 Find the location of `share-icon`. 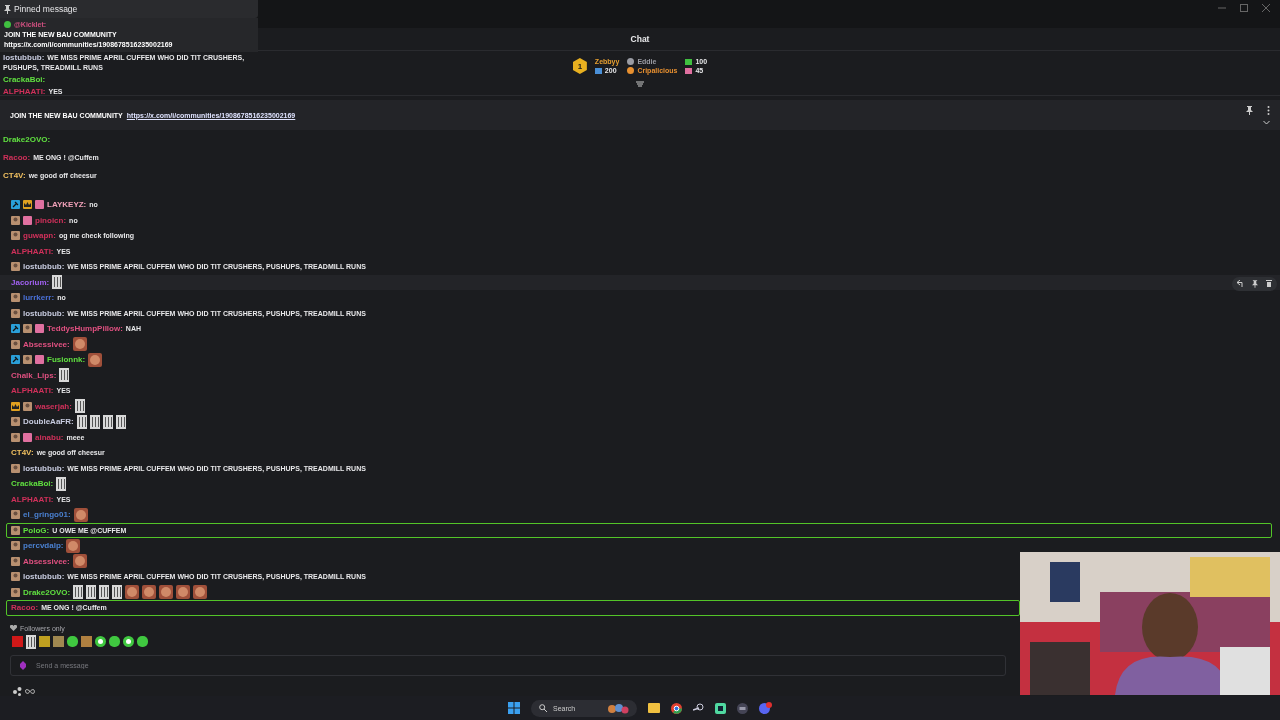

share-icon is located at coordinates (17, 691).